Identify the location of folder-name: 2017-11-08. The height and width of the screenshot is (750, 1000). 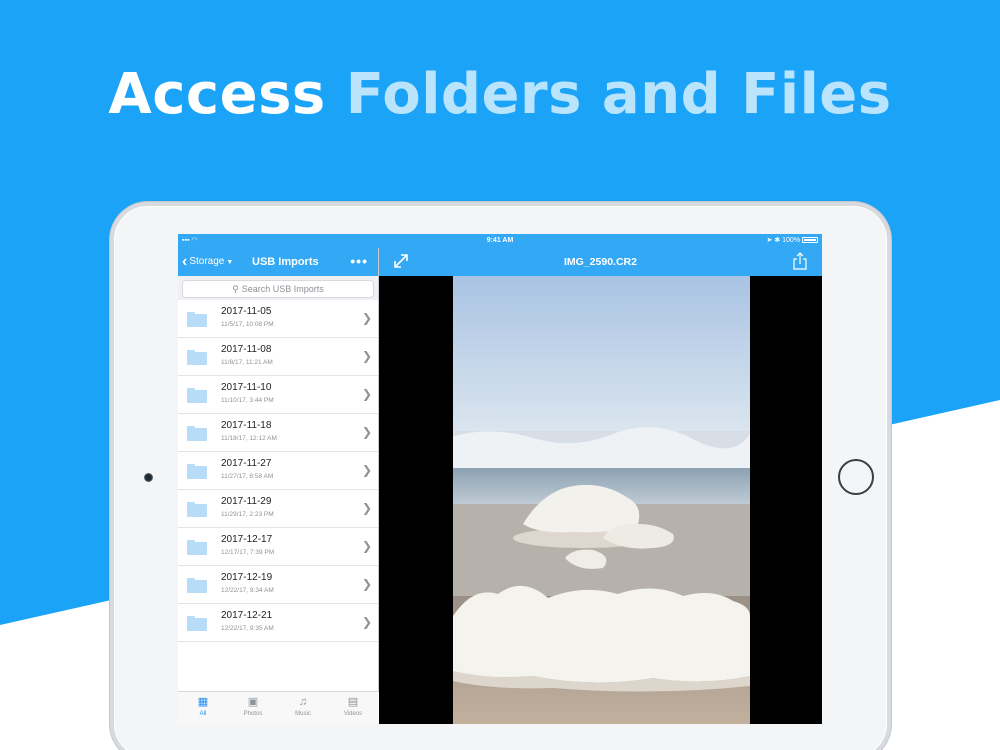
(246, 349).